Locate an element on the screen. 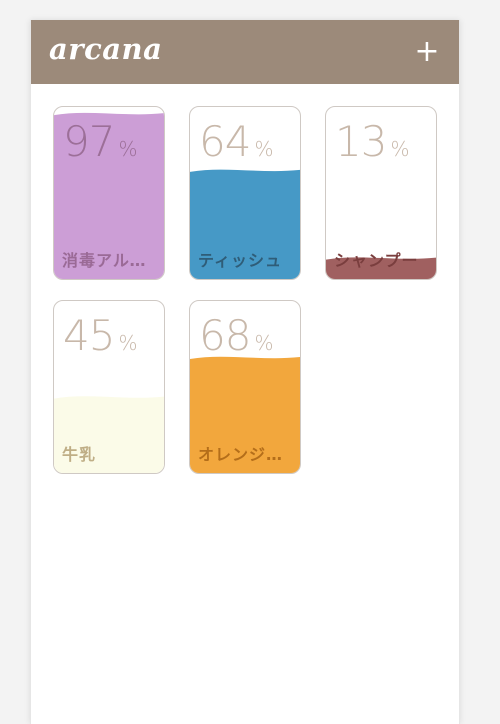  percent-number: 45 is located at coordinates (89, 335).